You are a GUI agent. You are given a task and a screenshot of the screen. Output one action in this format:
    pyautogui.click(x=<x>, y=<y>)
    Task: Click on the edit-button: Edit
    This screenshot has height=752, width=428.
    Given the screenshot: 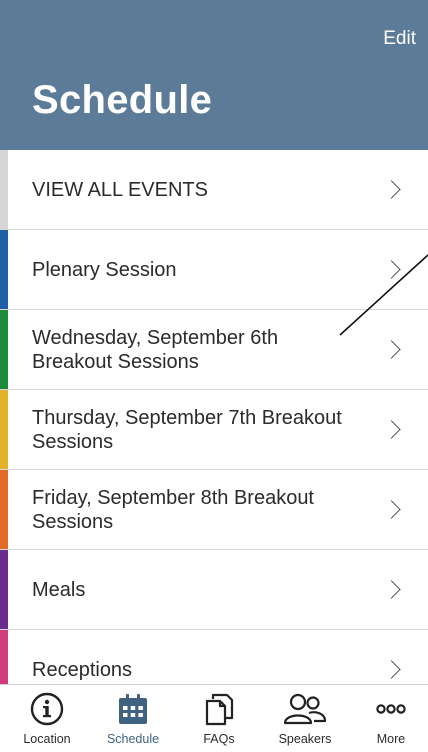 What is the action you would take?
    pyautogui.click(x=399, y=39)
    